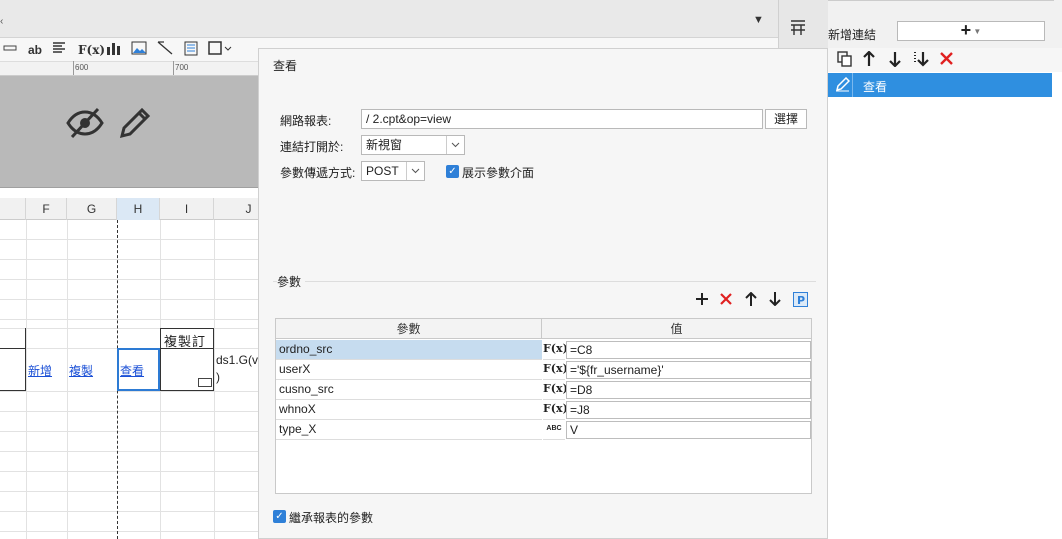  I want to click on column-header-h: H, so click(138, 209).